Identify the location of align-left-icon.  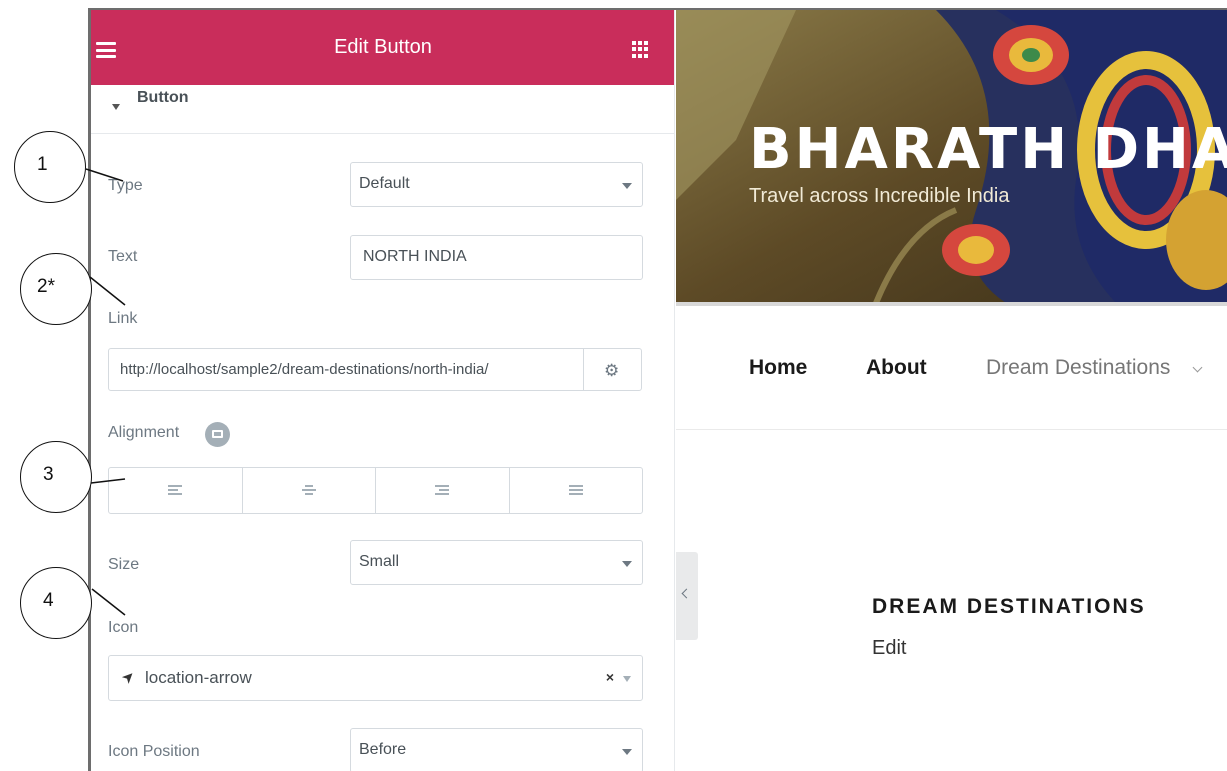
(175, 491).